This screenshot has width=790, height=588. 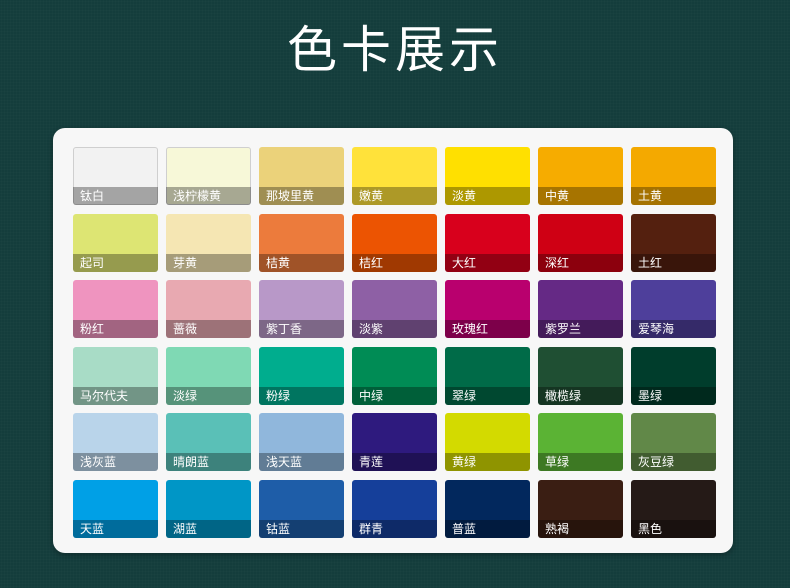 I want to click on swatch-label: 中绿, so click(x=394, y=395).